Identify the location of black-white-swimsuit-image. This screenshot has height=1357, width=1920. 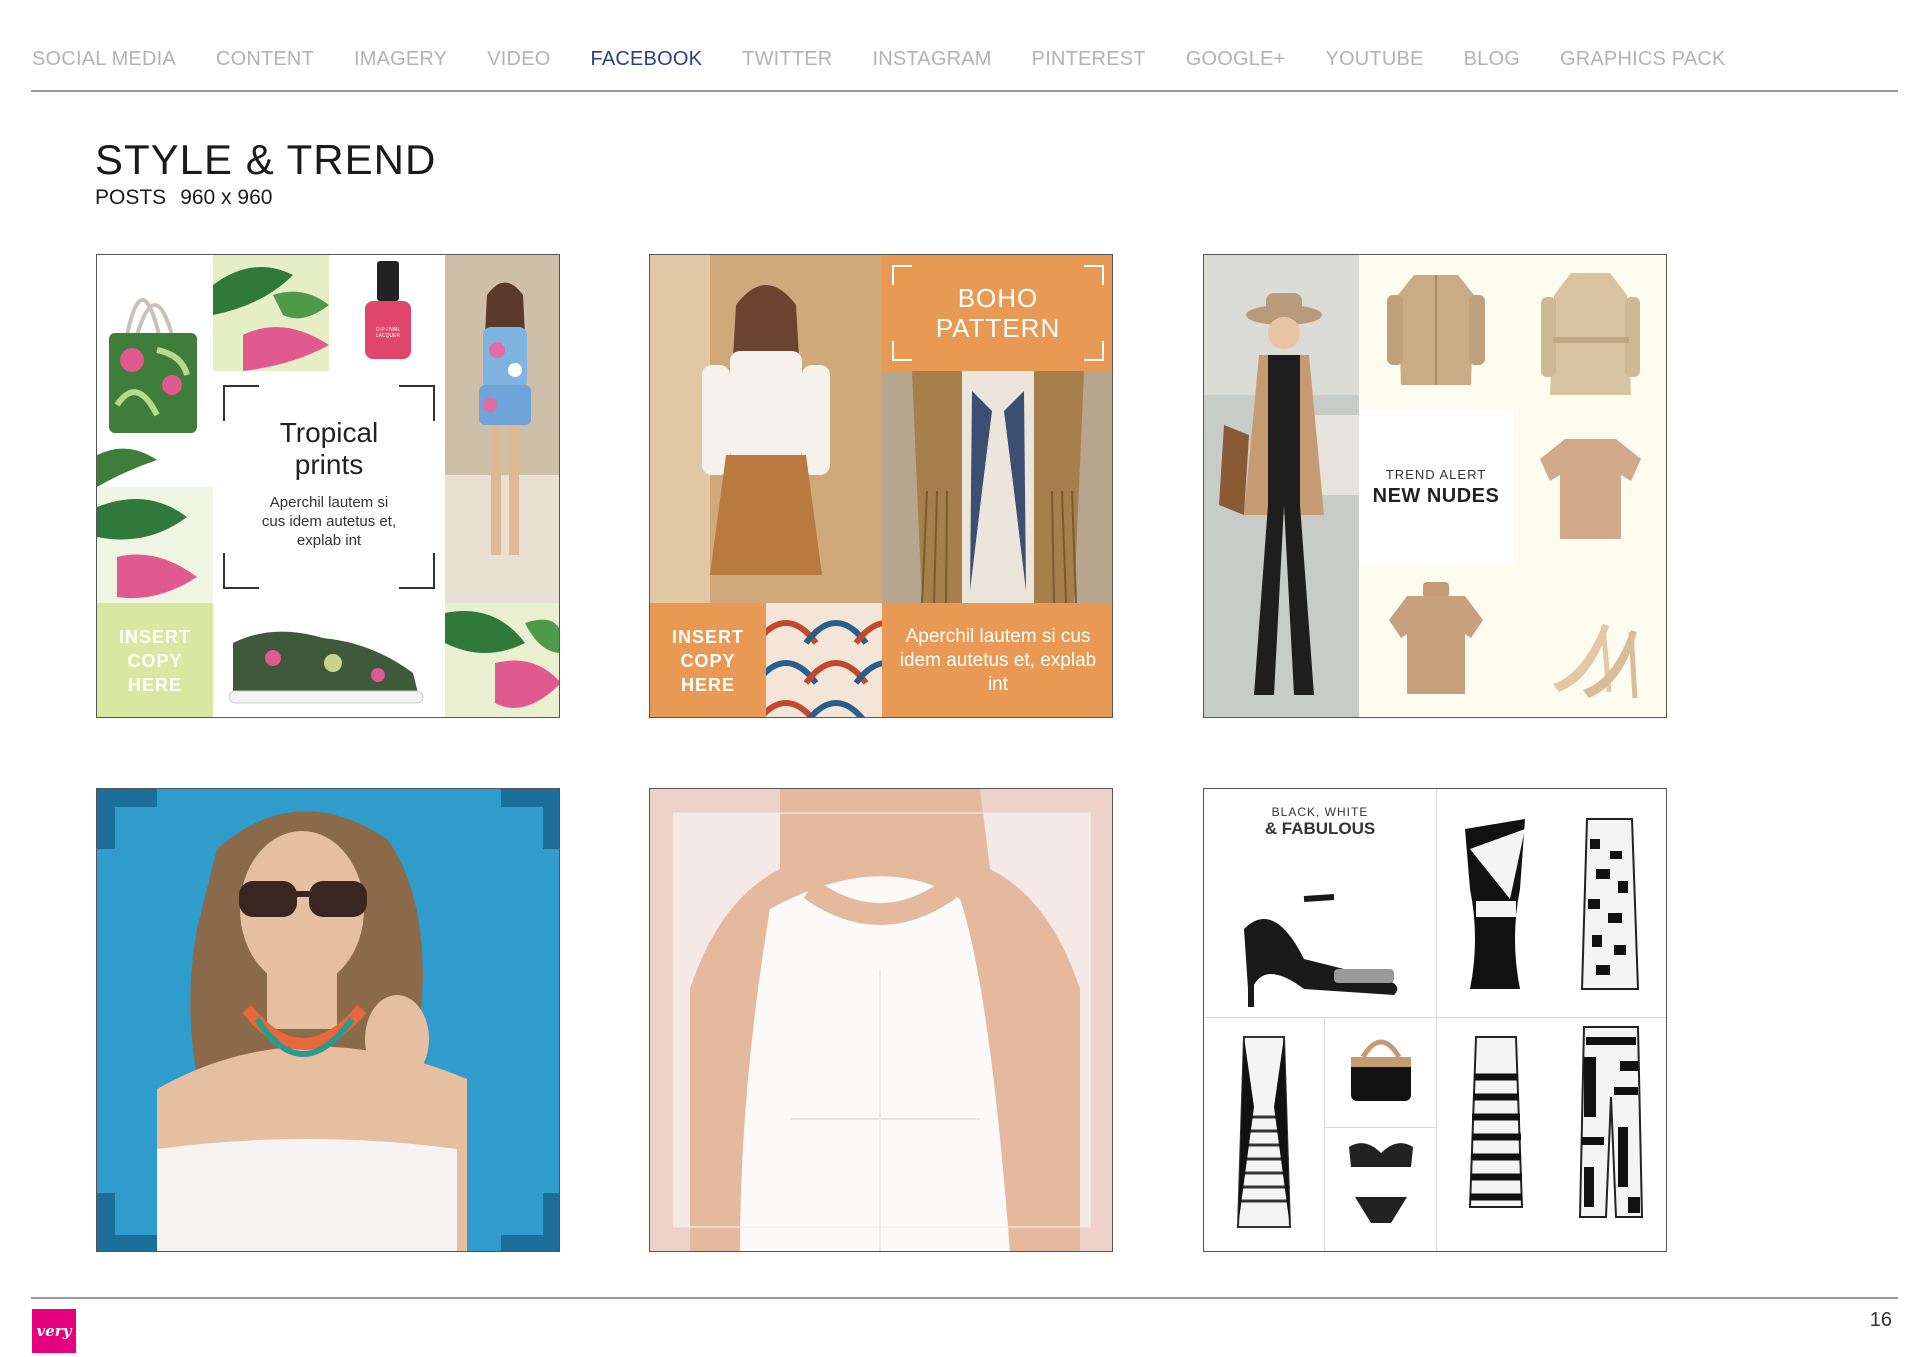
(1495, 904).